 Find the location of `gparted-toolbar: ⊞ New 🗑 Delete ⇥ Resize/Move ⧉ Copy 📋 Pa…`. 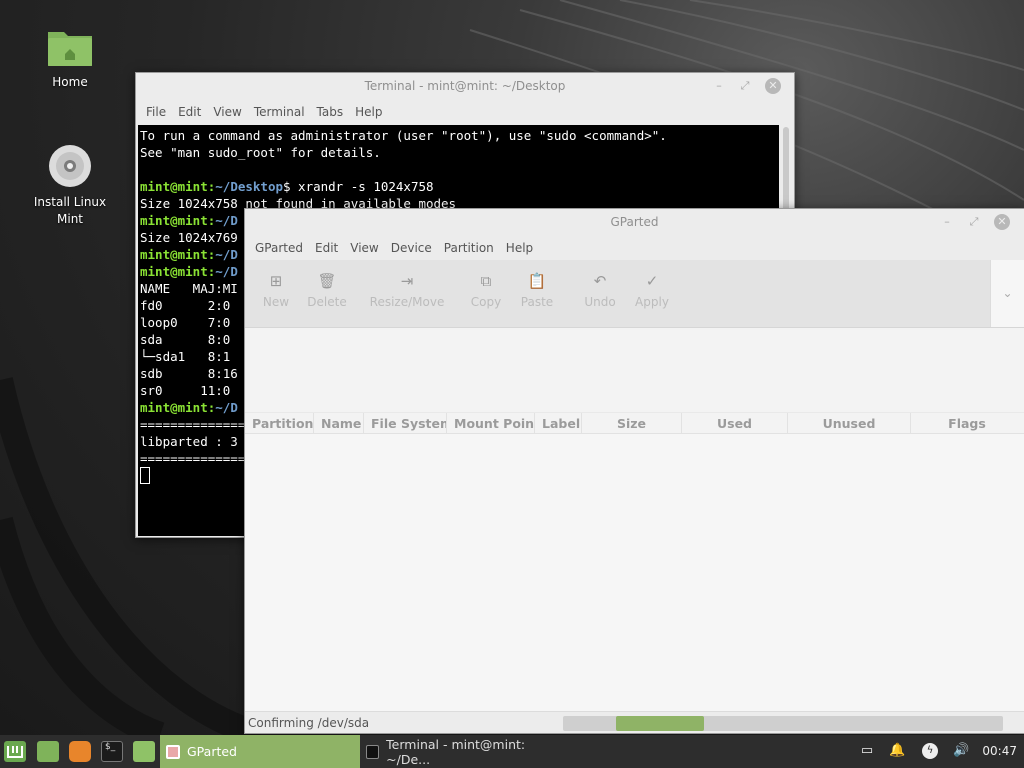

gparted-toolbar: ⊞ New 🗑 Delete ⇥ Resize/Move ⧉ Copy 📋 Pa… is located at coordinates (634, 294).